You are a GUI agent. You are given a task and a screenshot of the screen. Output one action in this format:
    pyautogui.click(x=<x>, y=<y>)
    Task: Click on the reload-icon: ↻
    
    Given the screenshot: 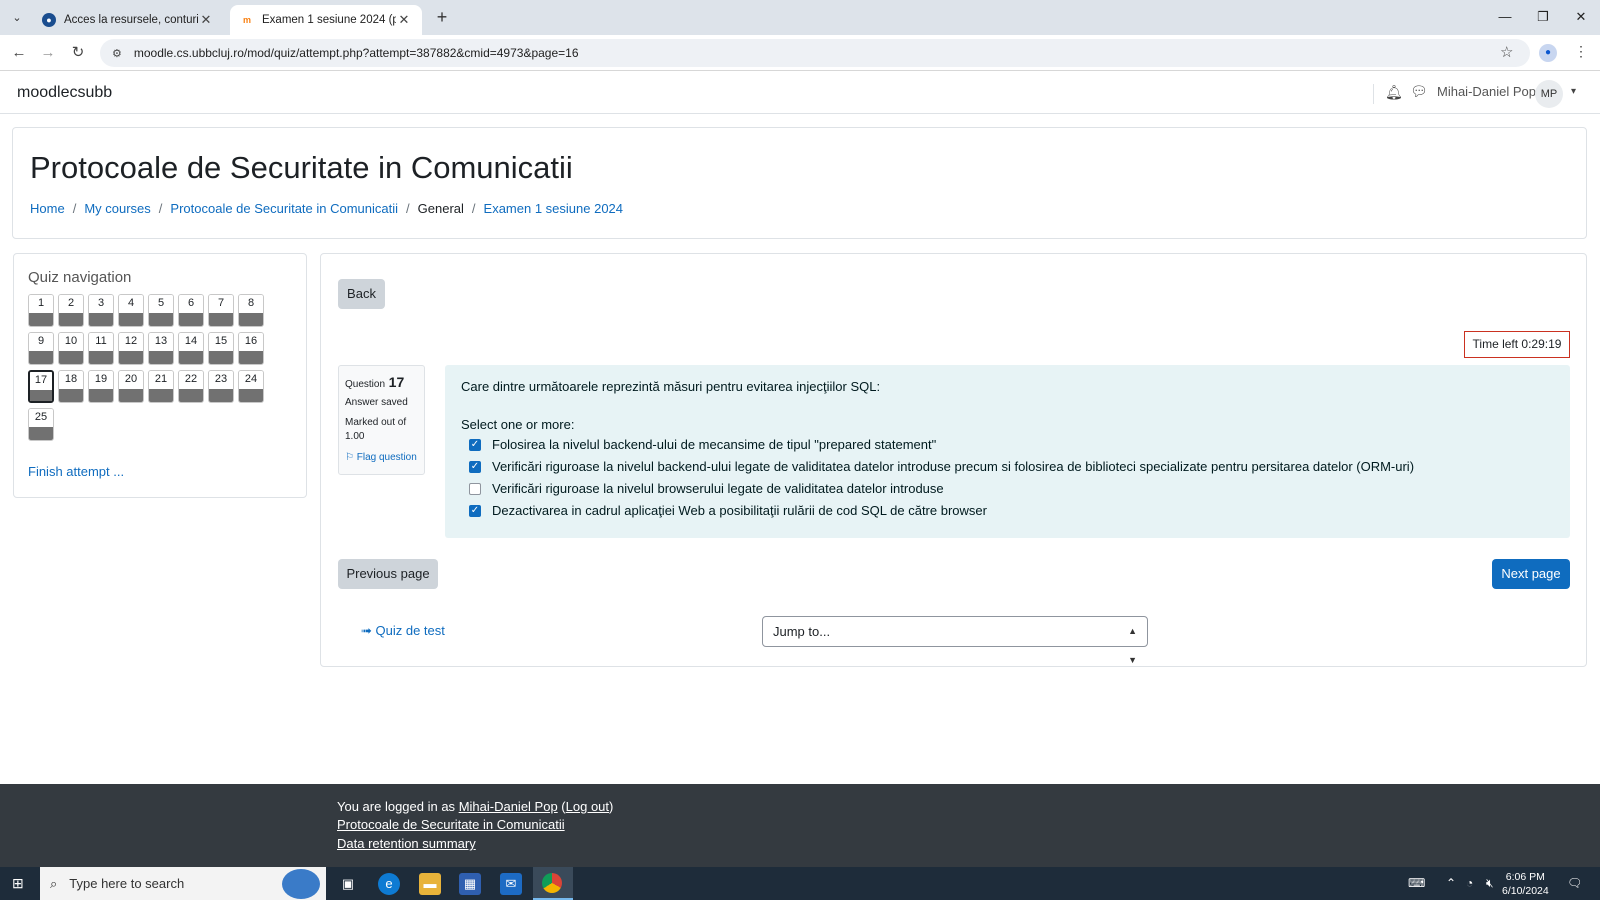 What is the action you would take?
    pyautogui.click(x=78, y=53)
    